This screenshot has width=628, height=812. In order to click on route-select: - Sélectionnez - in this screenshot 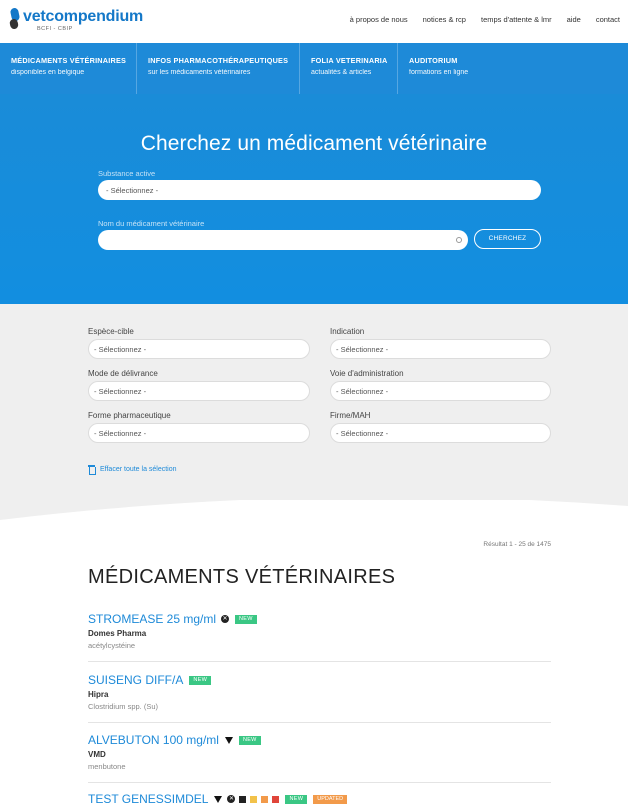, I will do `click(440, 391)`.